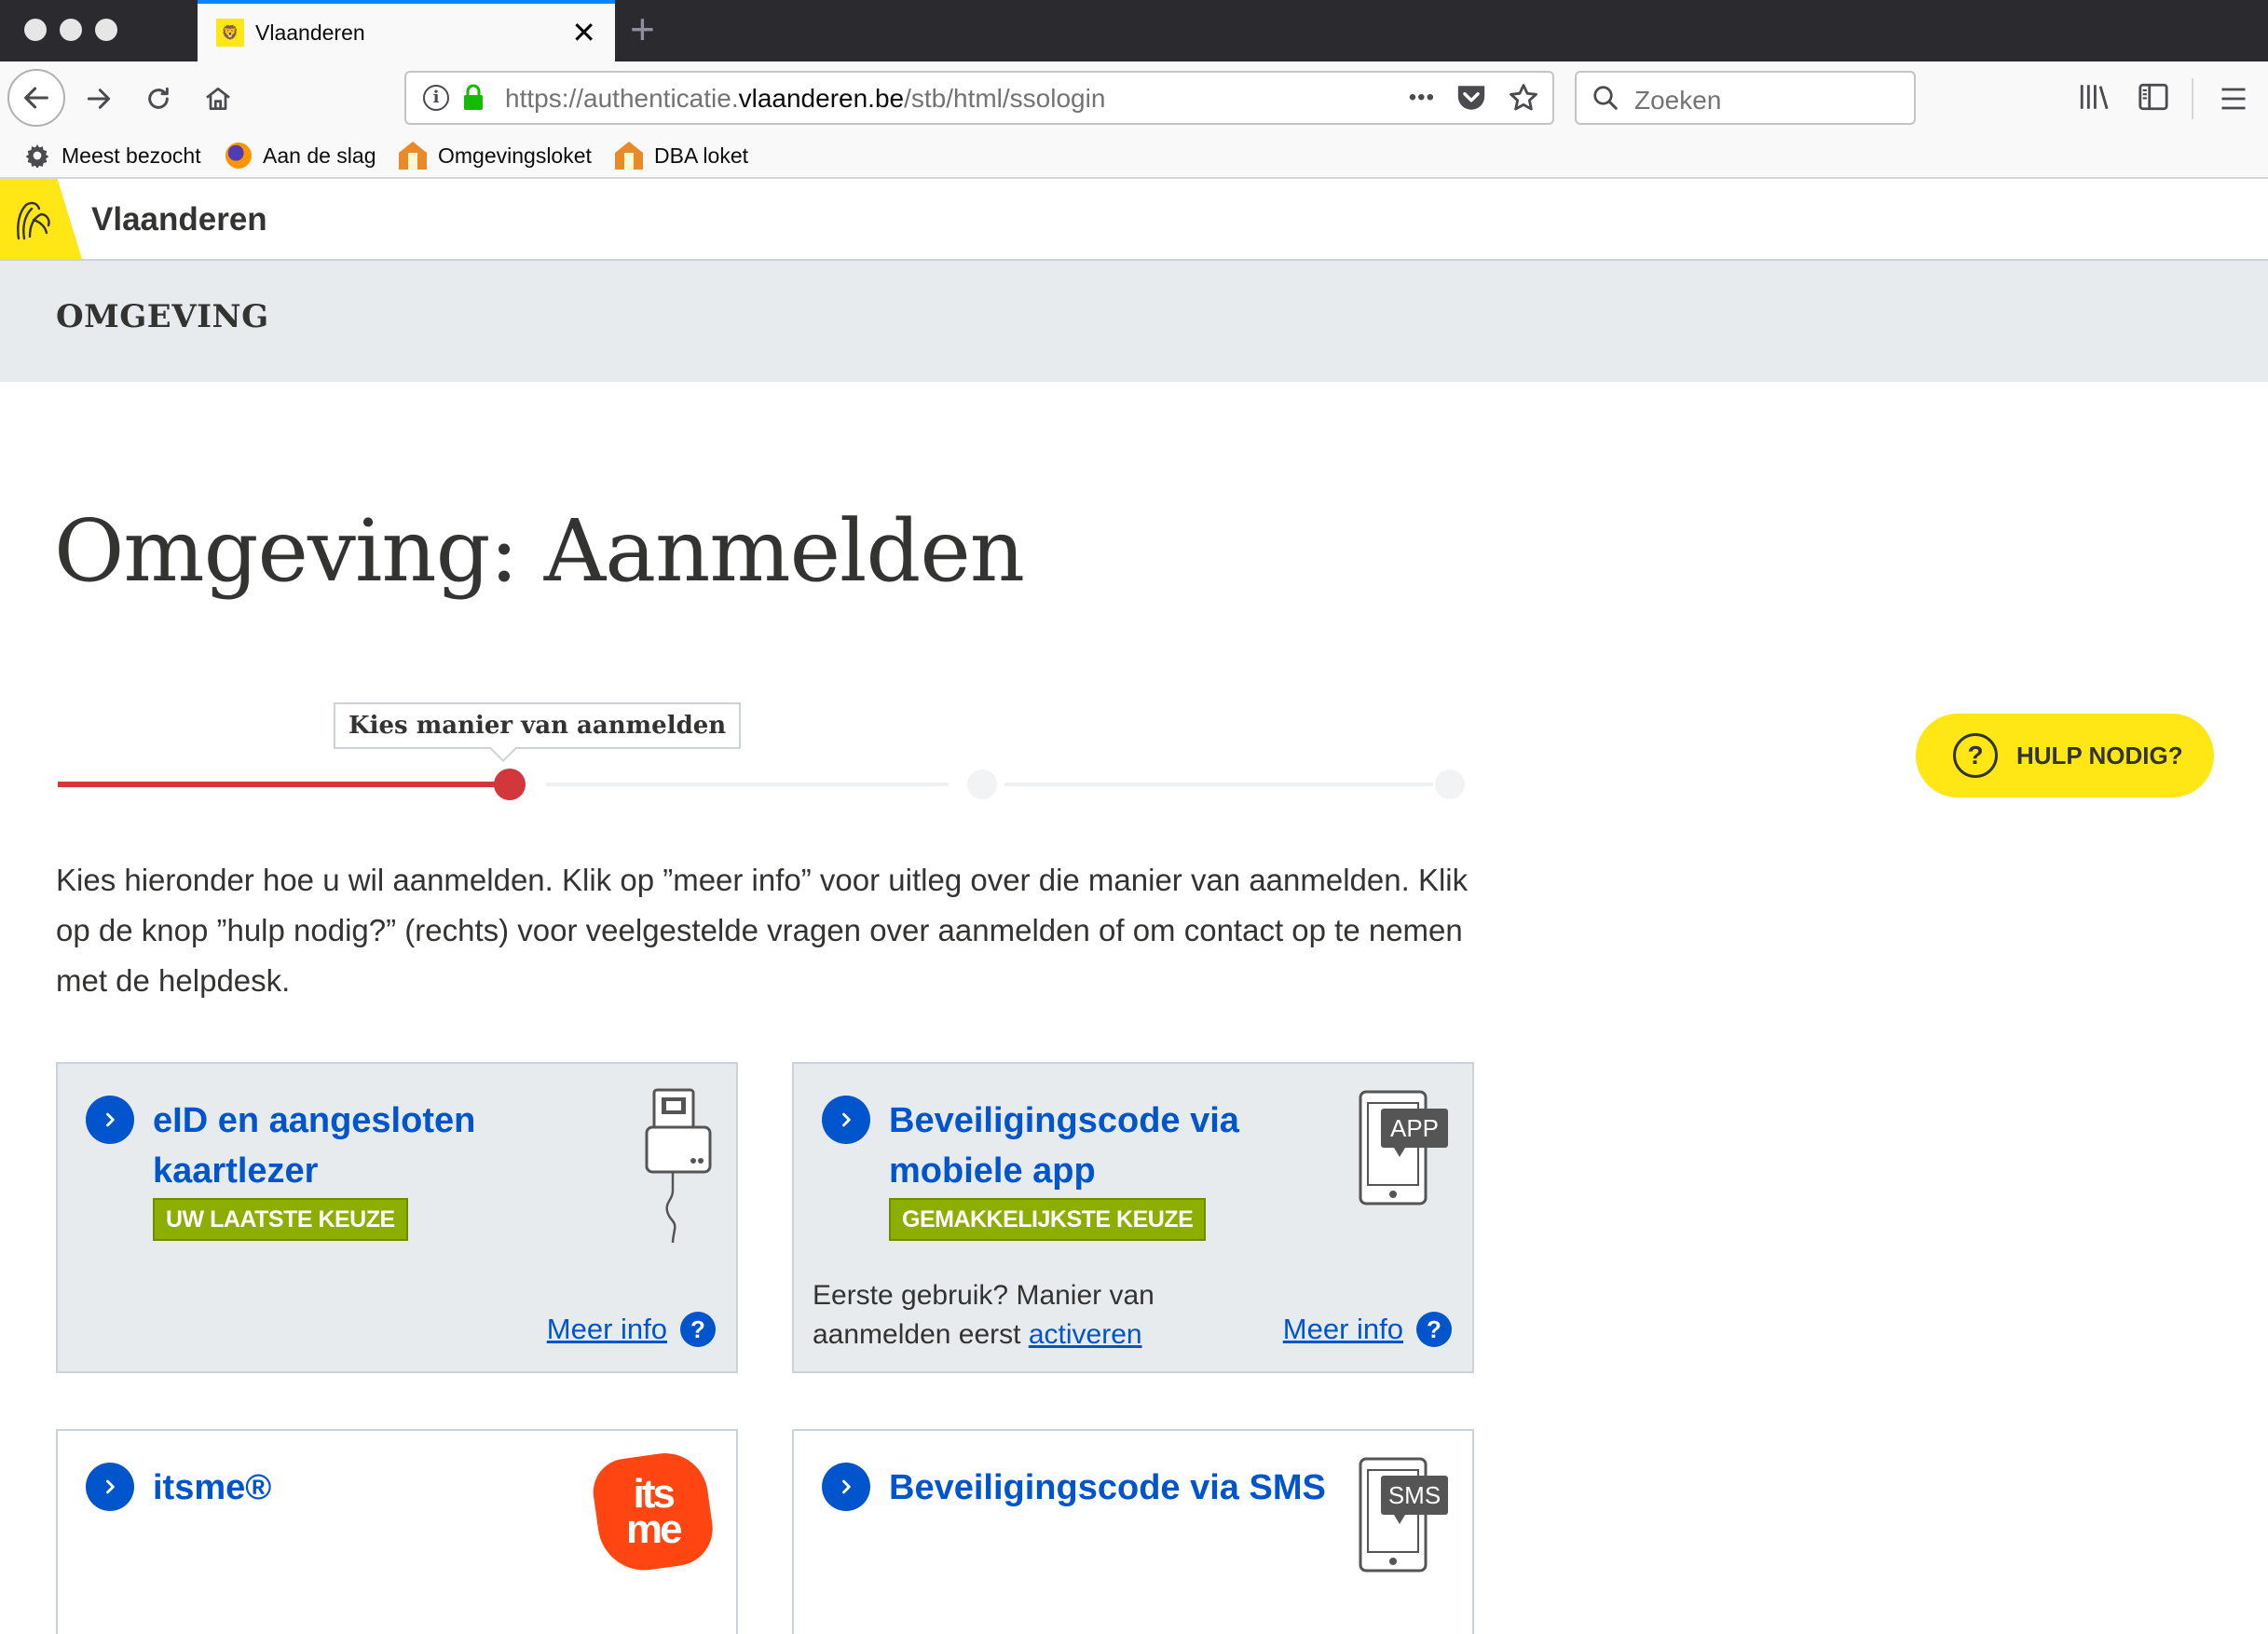  I want to click on vlaanderen-favicon-icon: 🦁, so click(230, 33).